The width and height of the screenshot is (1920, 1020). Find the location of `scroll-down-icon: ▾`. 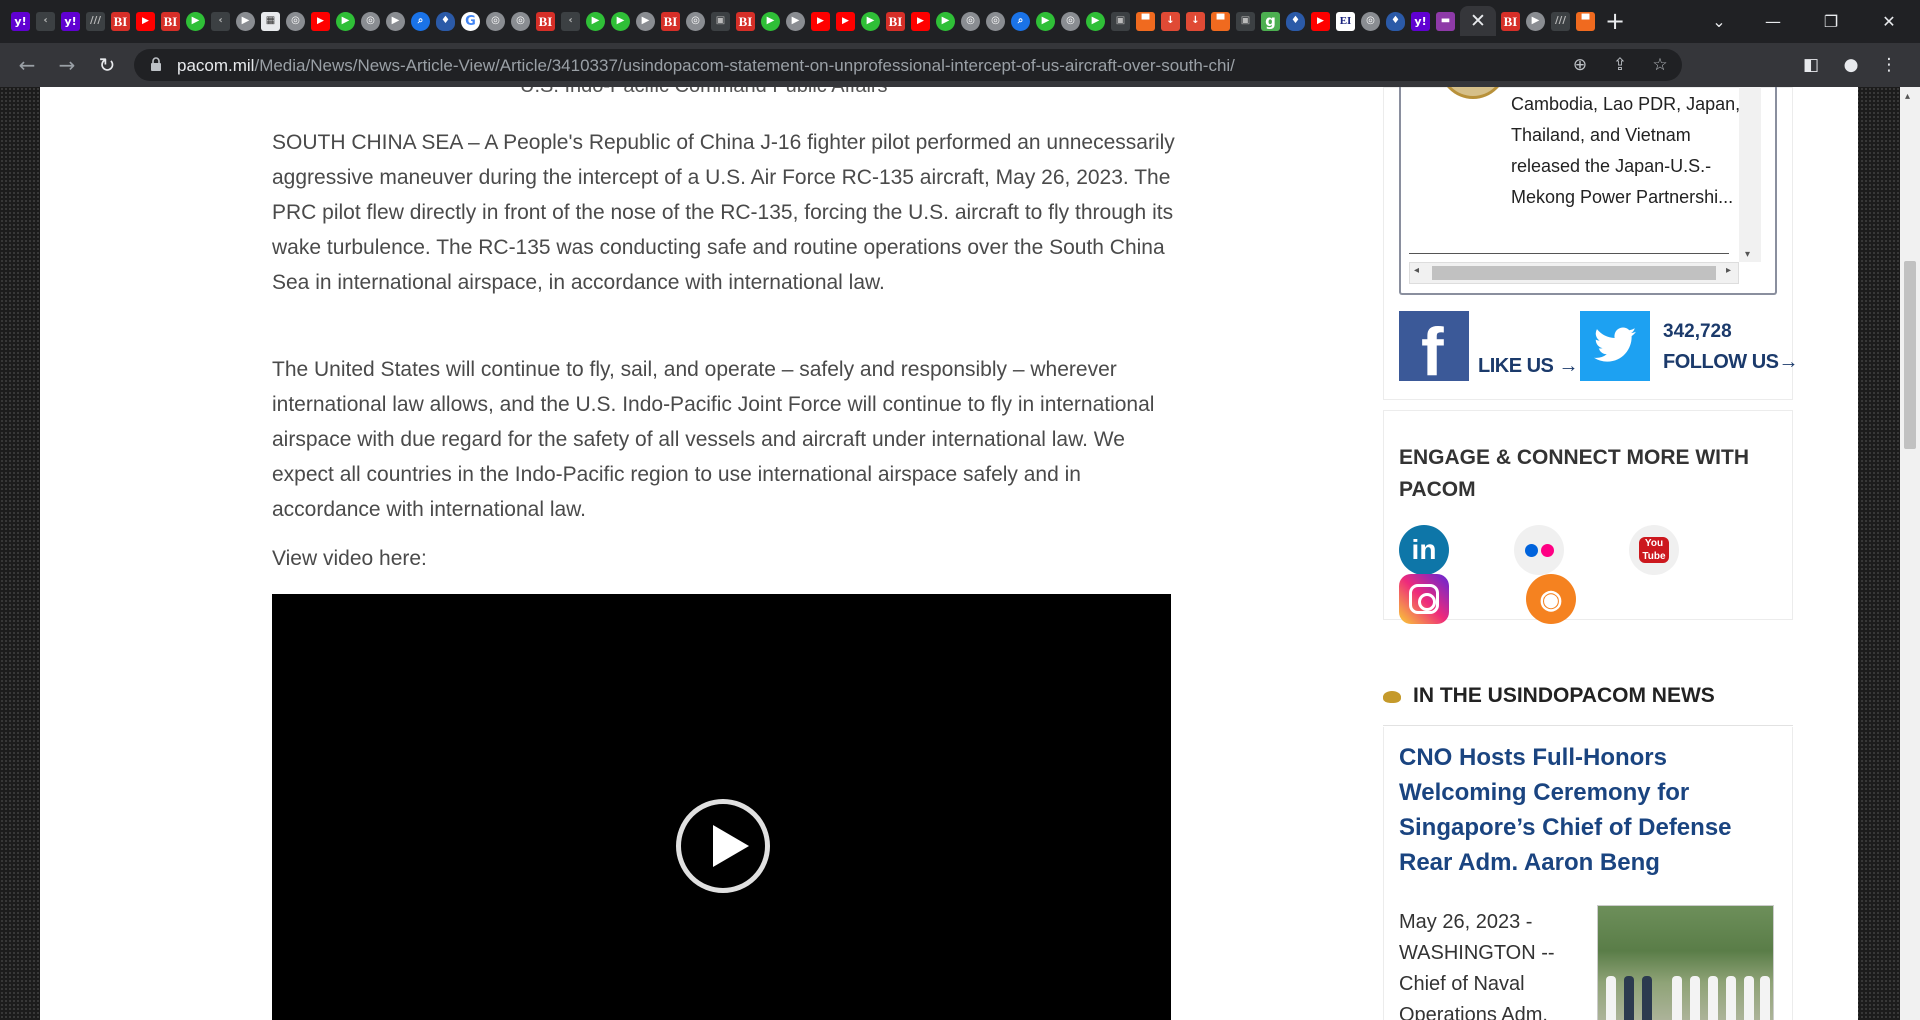

scroll-down-icon: ▾ is located at coordinates (1747, 254).